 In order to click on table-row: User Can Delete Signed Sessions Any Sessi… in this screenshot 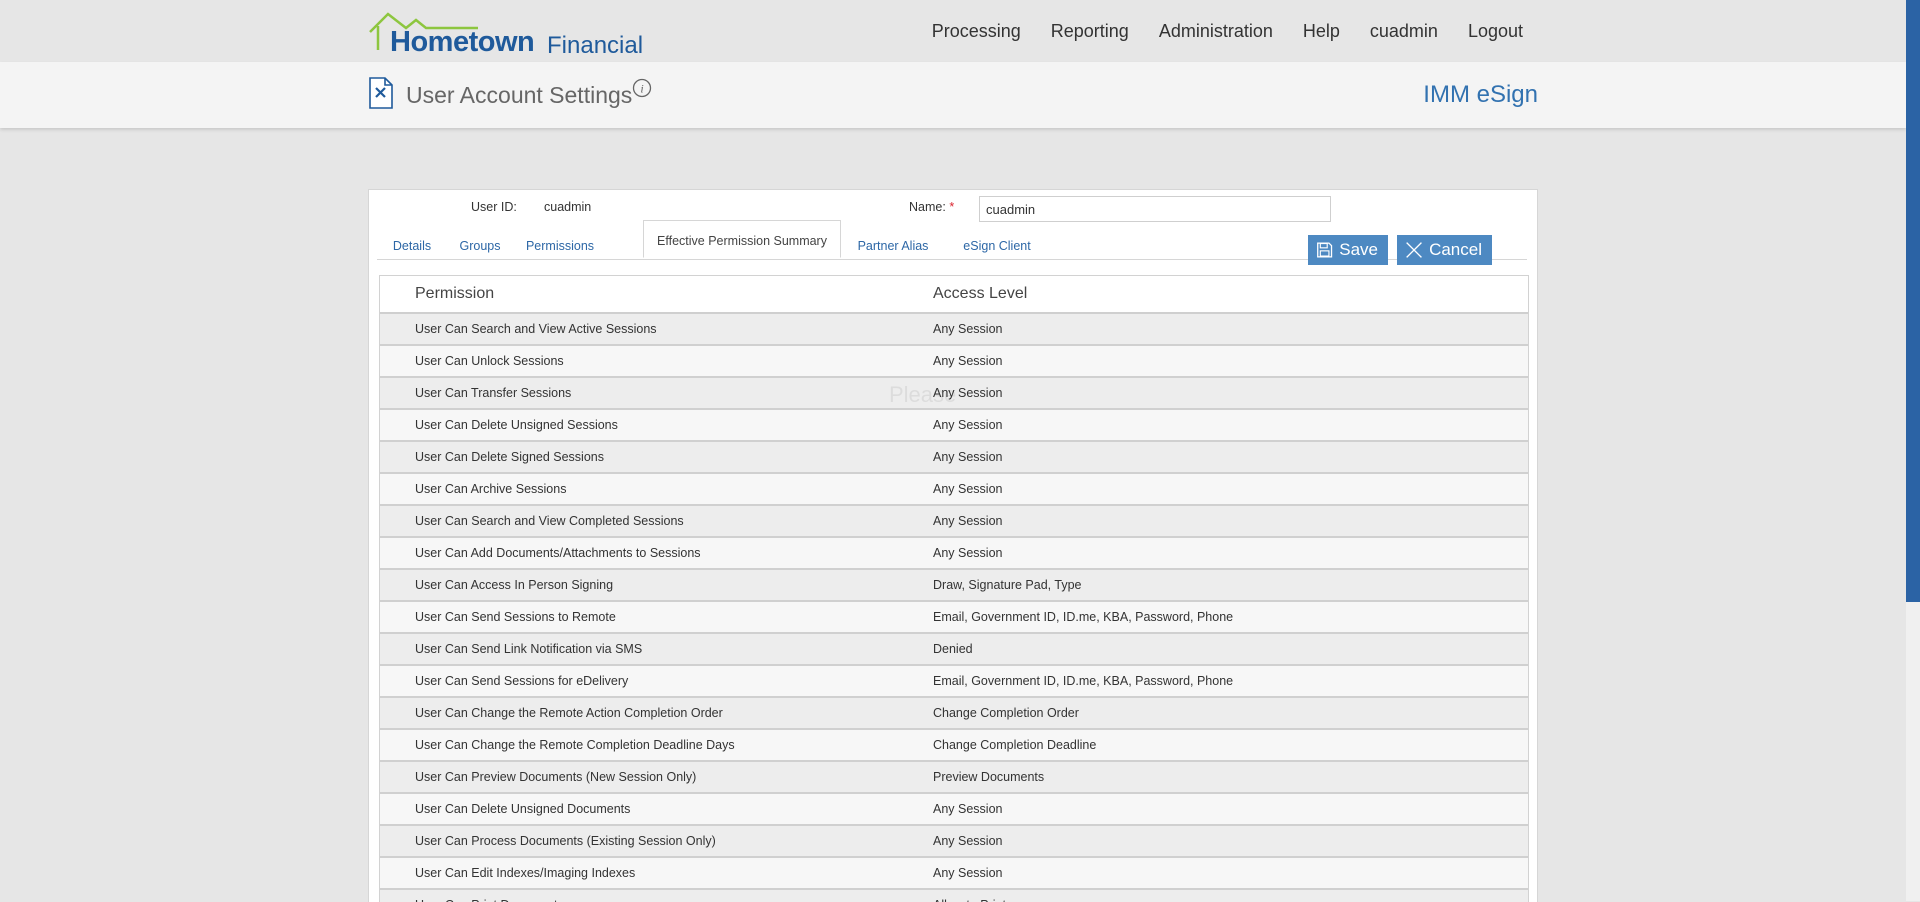, I will do `click(954, 458)`.